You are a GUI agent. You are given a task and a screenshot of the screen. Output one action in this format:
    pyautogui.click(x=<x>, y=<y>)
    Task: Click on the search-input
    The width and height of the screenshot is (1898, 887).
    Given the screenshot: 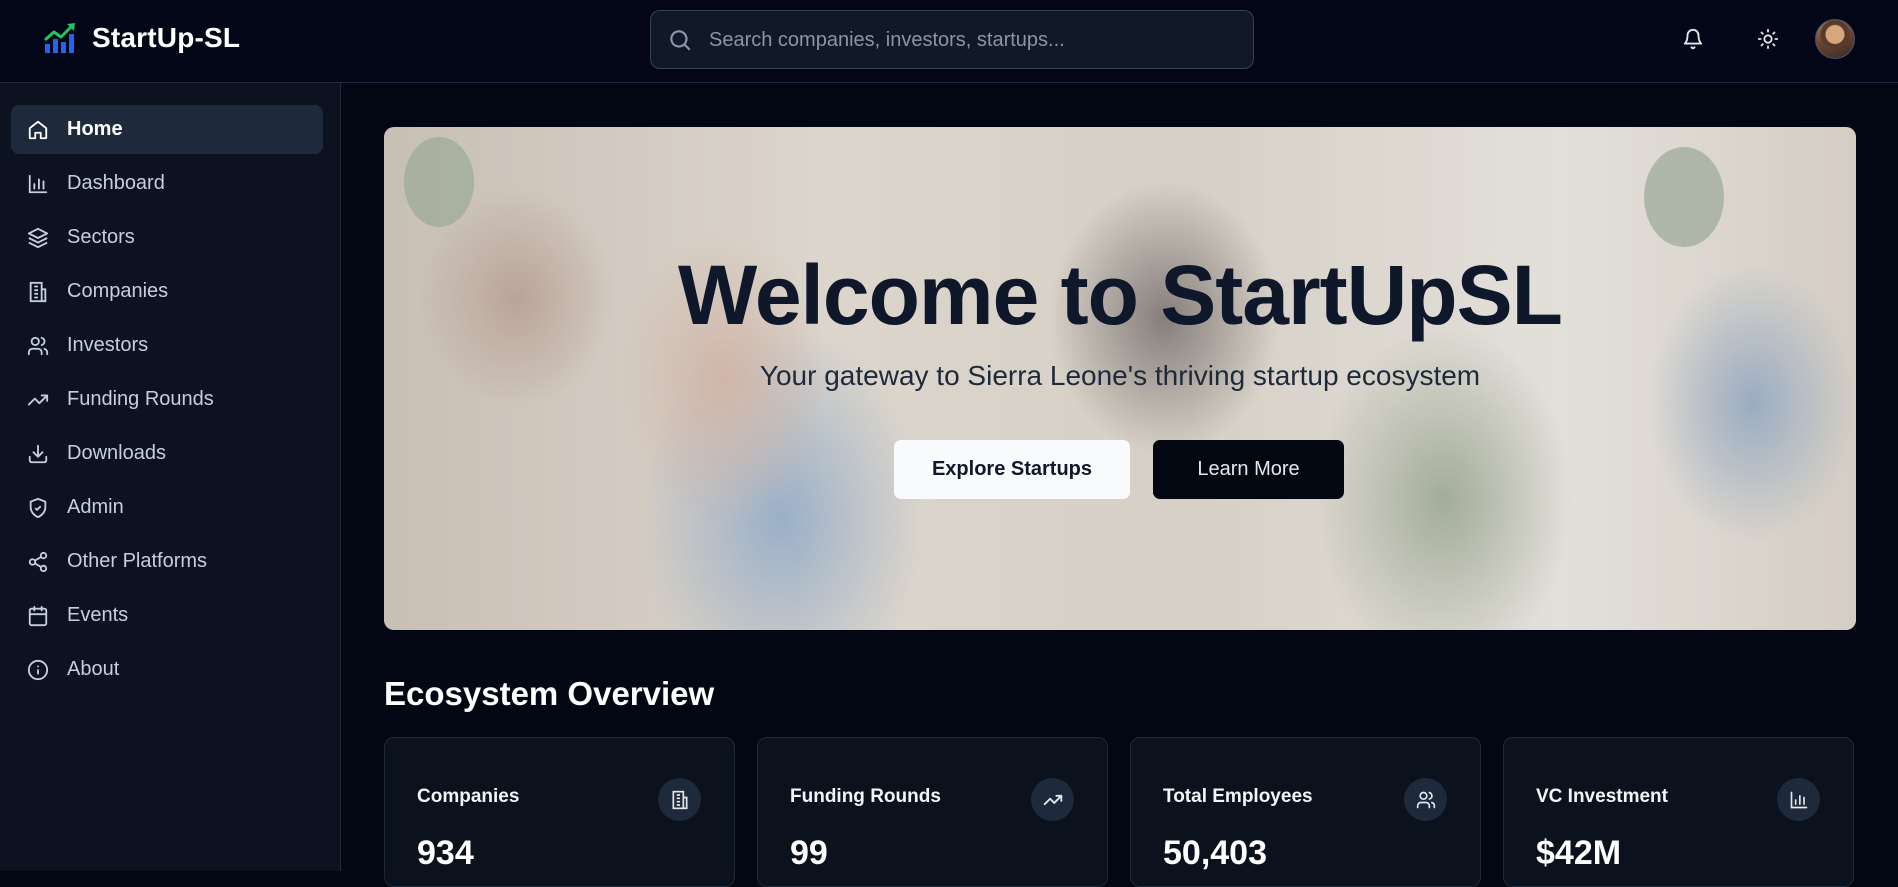 What is the action you would take?
    pyautogui.click(x=969, y=40)
    